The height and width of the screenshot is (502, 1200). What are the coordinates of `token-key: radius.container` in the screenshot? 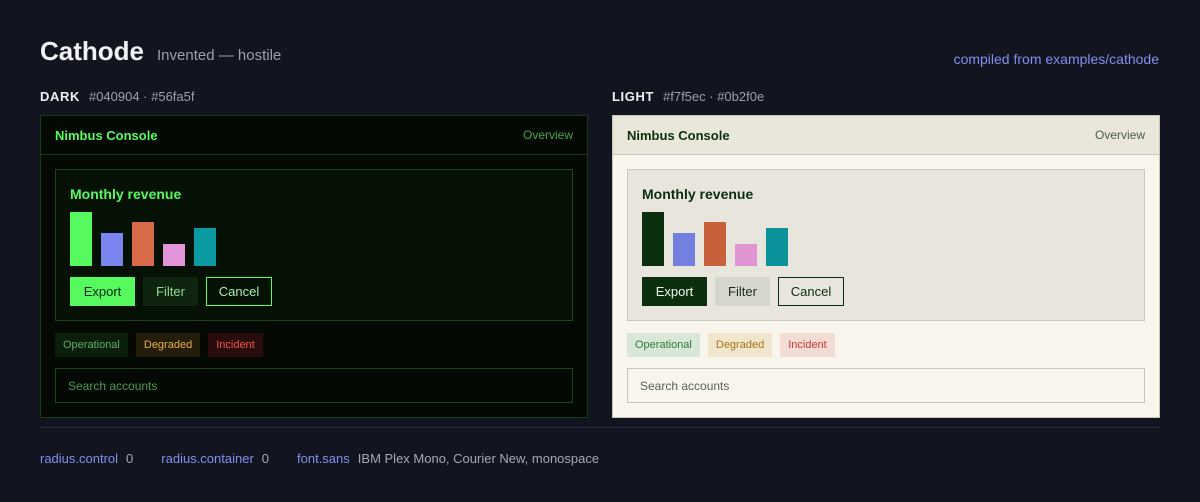 It's located at (207, 458).